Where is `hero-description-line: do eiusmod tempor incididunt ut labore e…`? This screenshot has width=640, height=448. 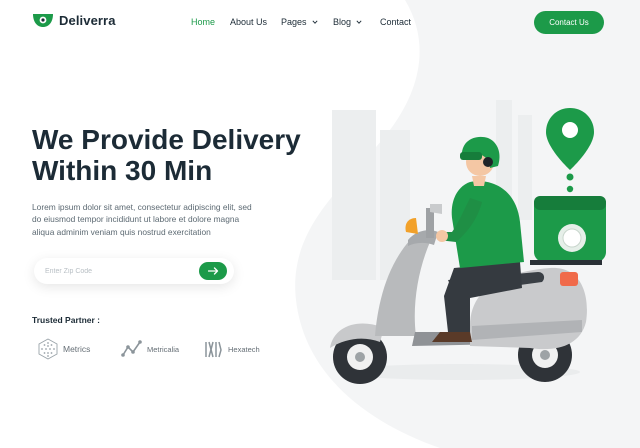 hero-description-line: do eiusmod tempor incididunt ut labore e… is located at coordinates (136, 219).